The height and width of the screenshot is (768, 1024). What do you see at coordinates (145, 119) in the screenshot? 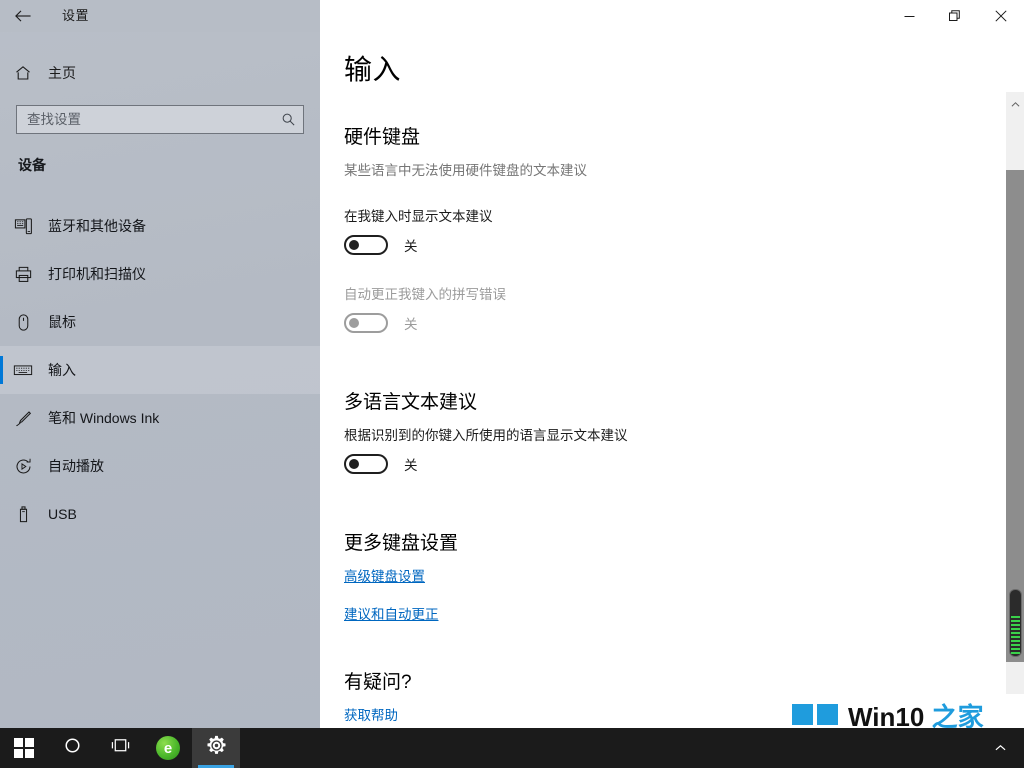
I see `search-input` at bounding box center [145, 119].